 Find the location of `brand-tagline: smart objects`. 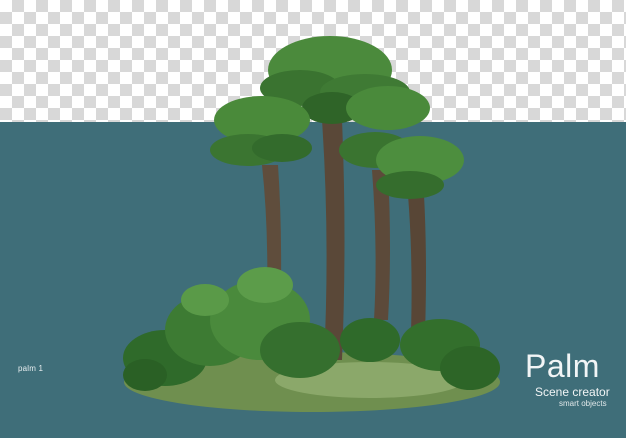

brand-tagline: smart objects is located at coordinates (583, 403).